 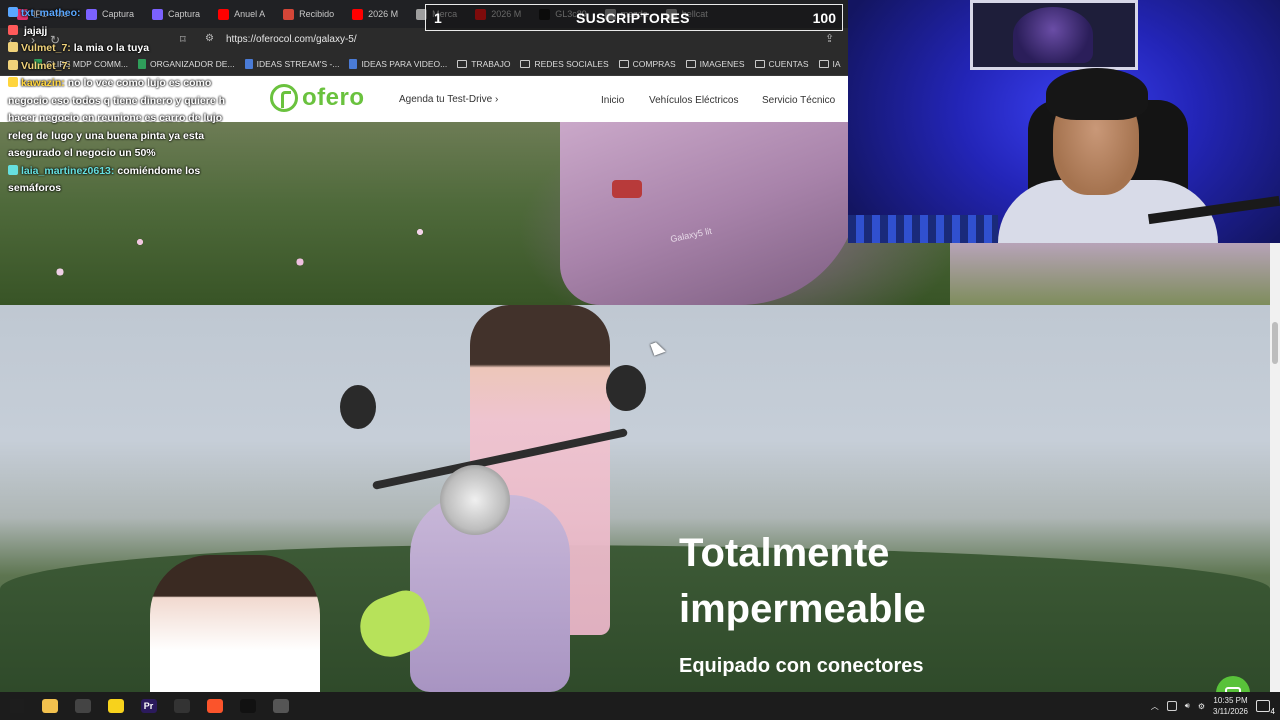 What do you see at coordinates (128, 14) in the screenshot?
I see `chat-message: txt_matheo:` at bounding box center [128, 14].